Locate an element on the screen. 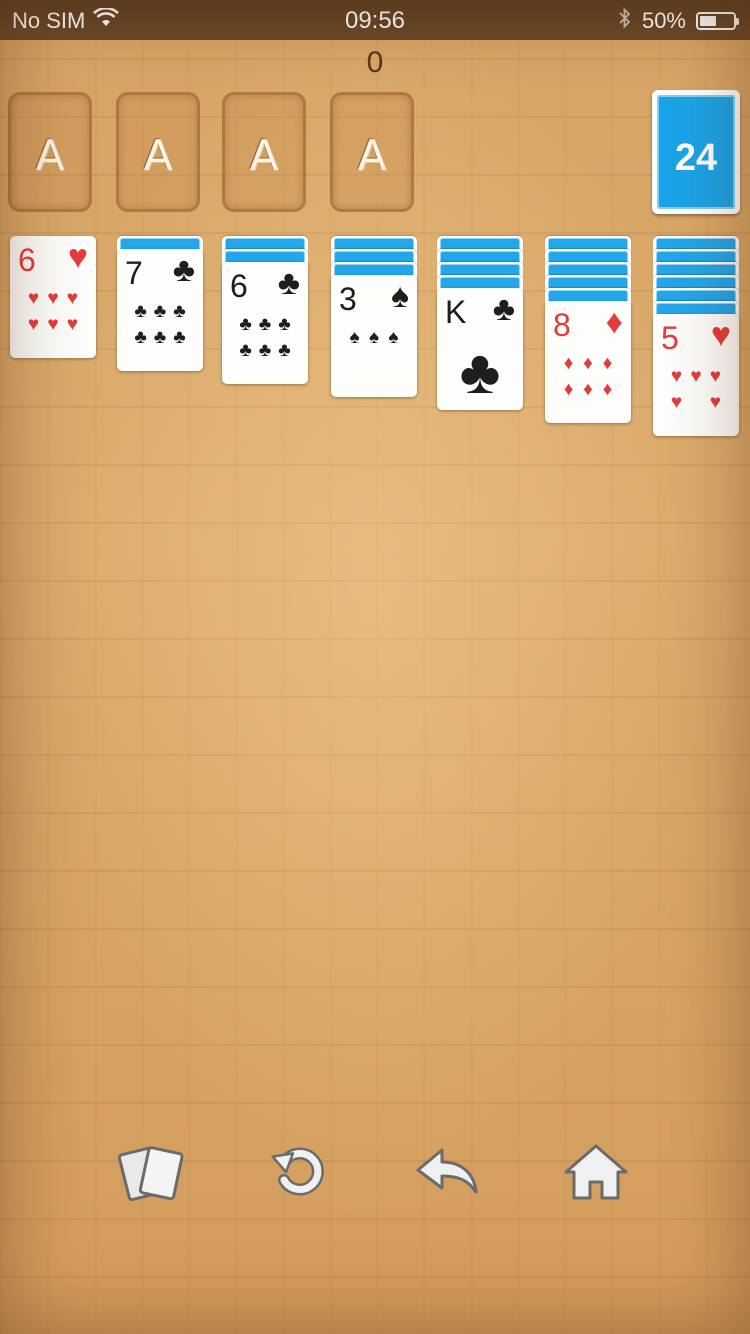 The width and height of the screenshot is (750, 1334). home-button is located at coordinates (596, 1172).